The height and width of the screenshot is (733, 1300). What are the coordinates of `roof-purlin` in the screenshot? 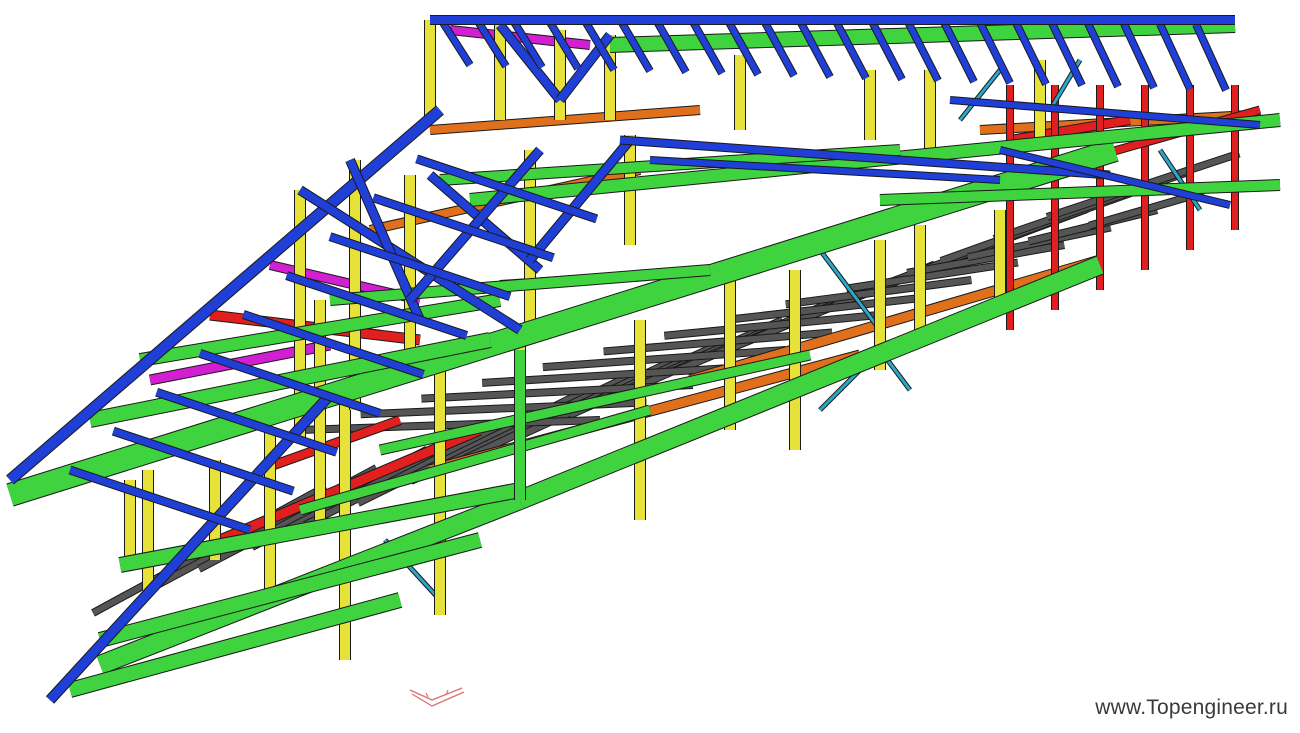 It's located at (160, 500).